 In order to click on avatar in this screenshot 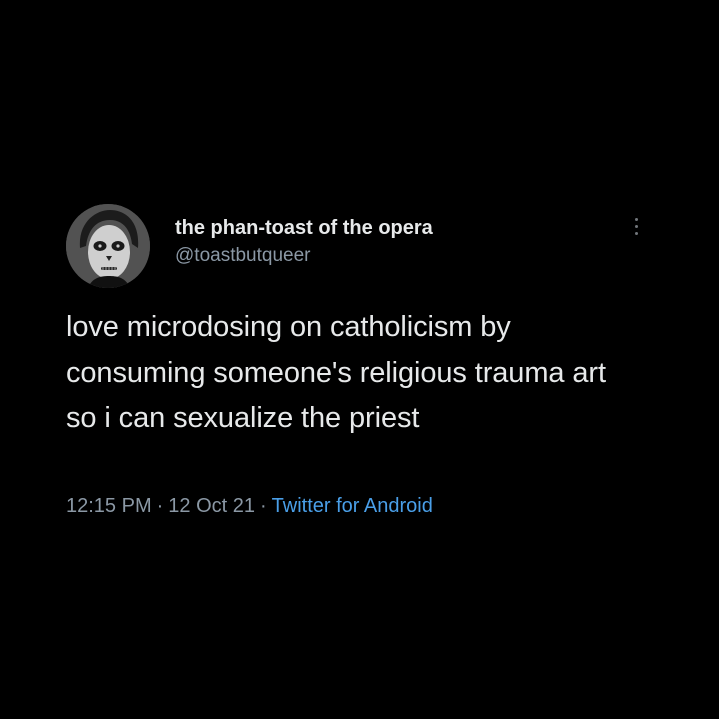, I will do `click(108, 246)`.